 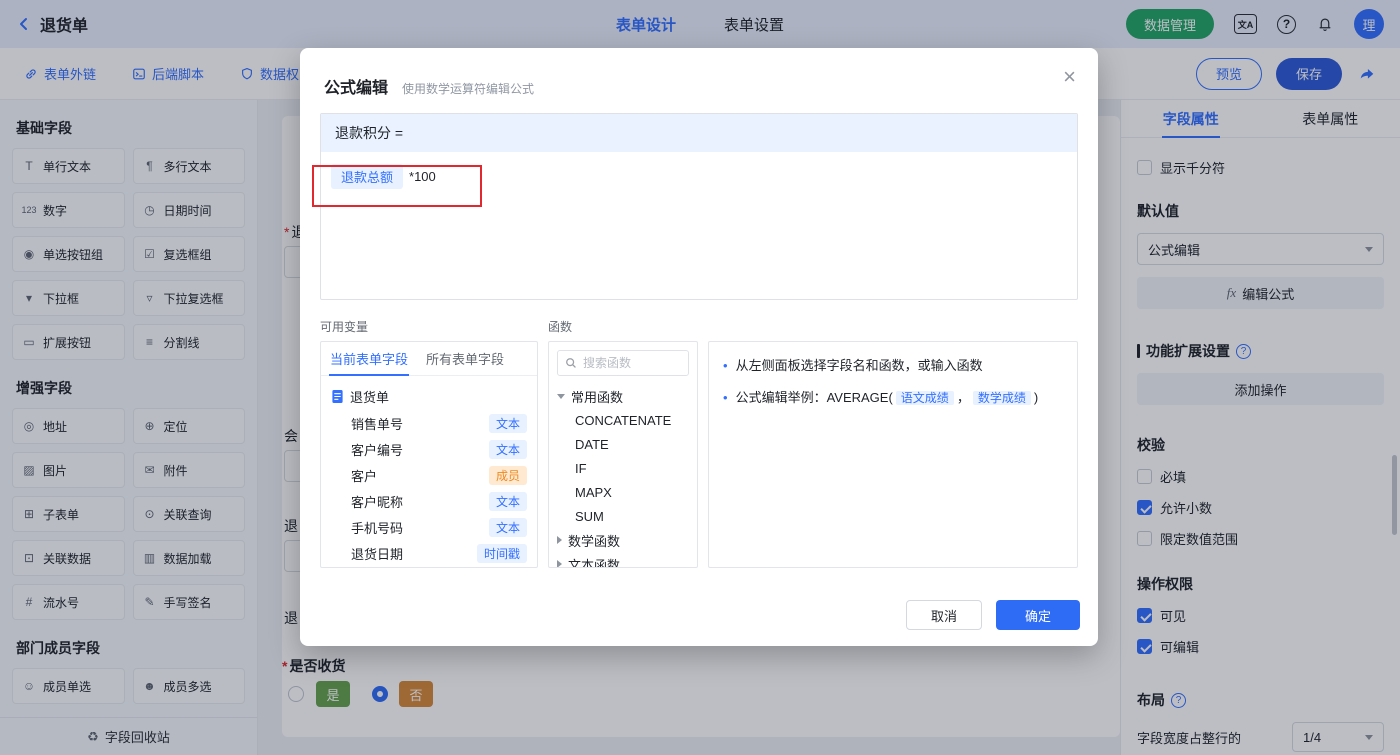 What do you see at coordinates (429, 501) in the screenshot?
I see `variable-row-customer-nickname: 客户昵称 文本` at bounding box center [429, 501].